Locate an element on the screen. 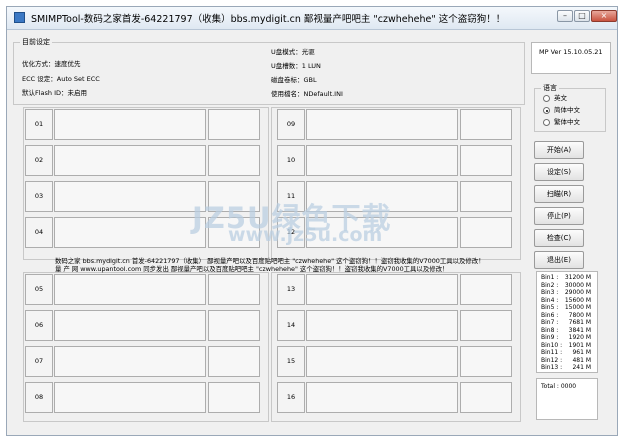 The width and height of the screenshot is (626, 440). setting-flash-id: 默认Flash ID：未启用 is located at coordinates (55, 93).